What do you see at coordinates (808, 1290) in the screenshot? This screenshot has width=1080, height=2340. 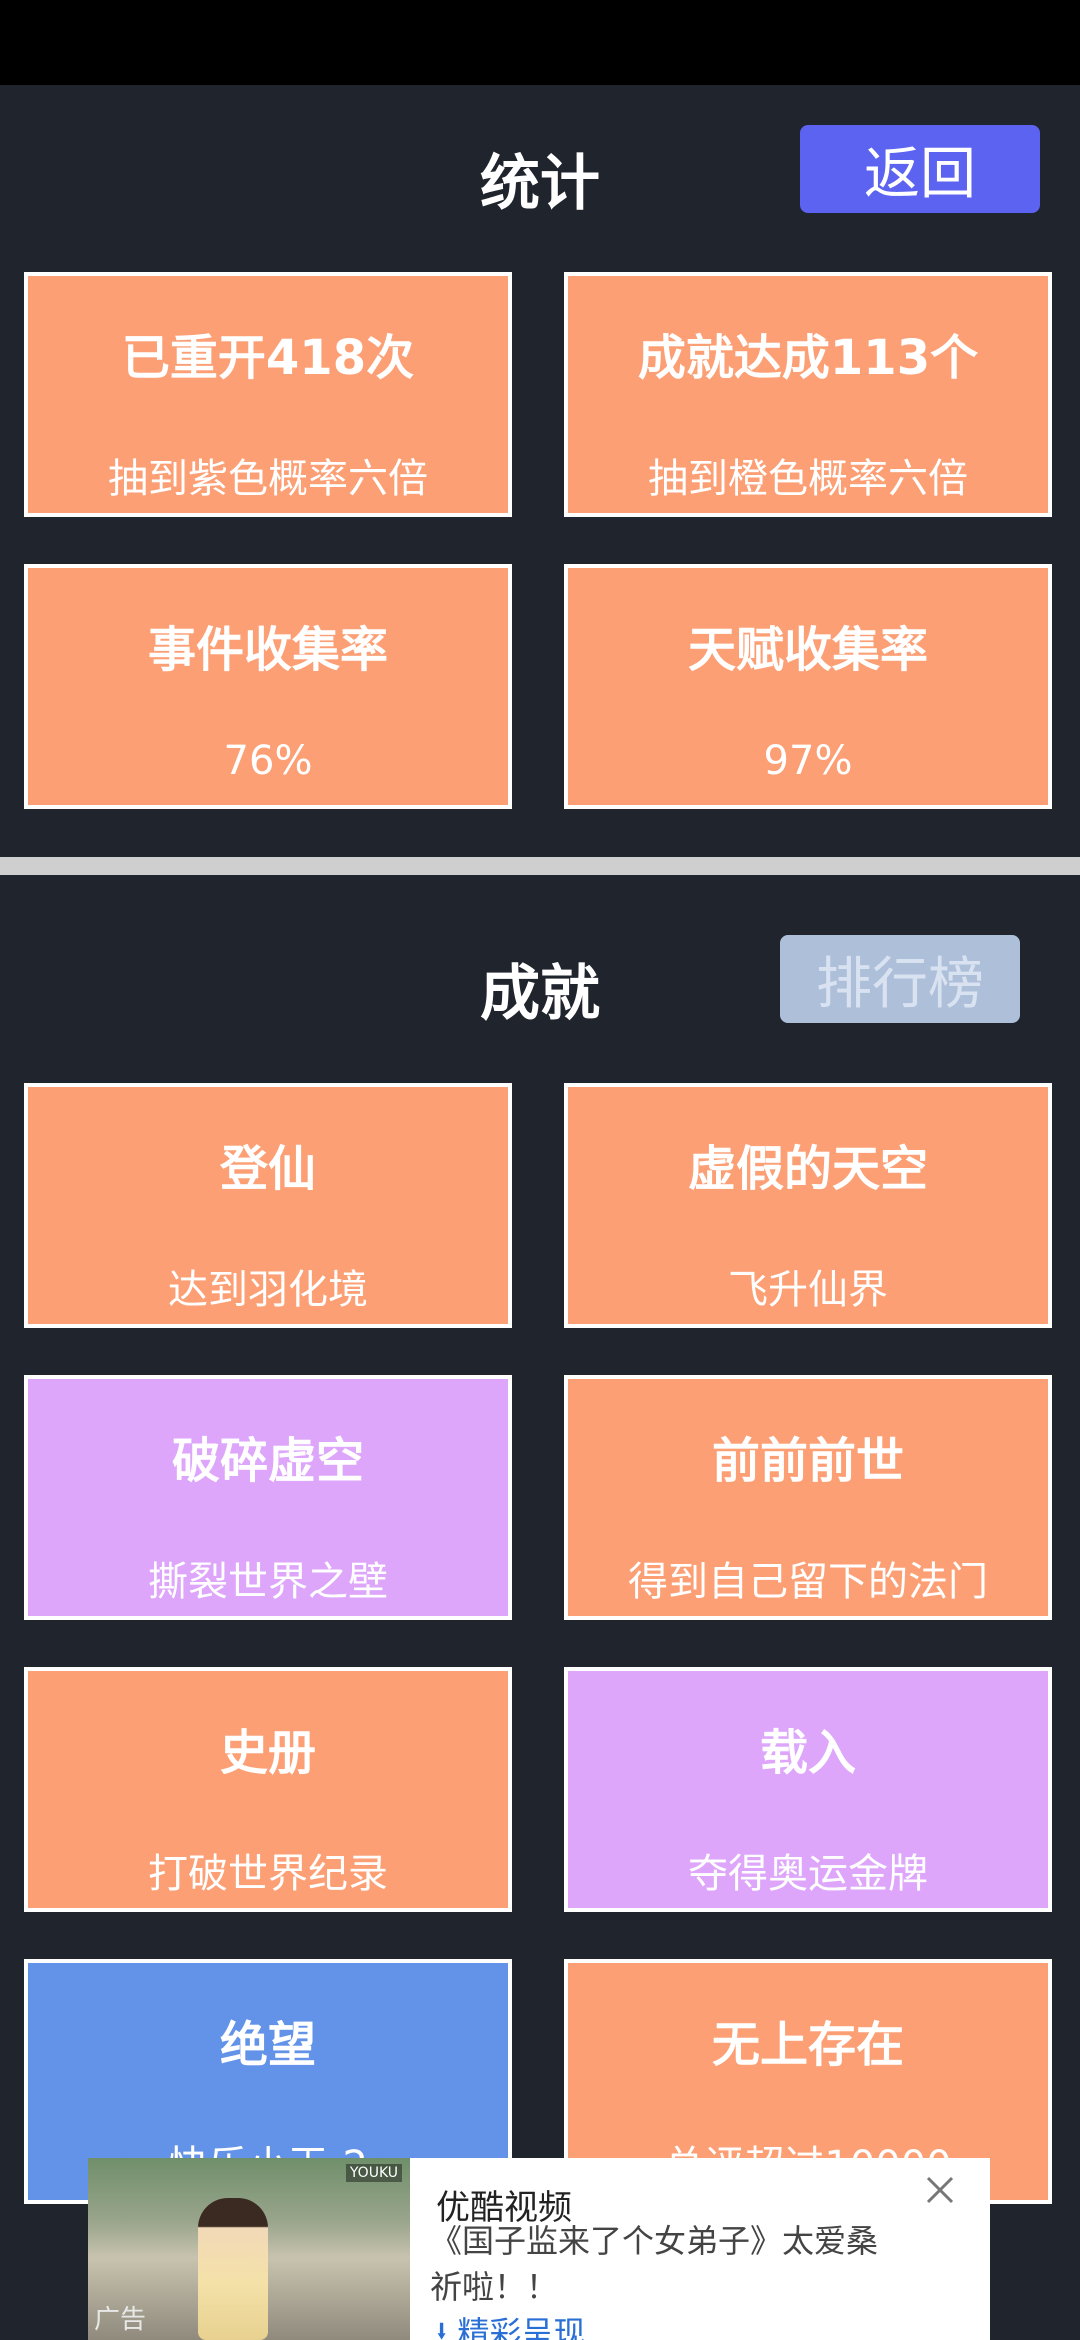 I see `achievement-desc: 飞升仙界` at bounding box center [808, 1290].